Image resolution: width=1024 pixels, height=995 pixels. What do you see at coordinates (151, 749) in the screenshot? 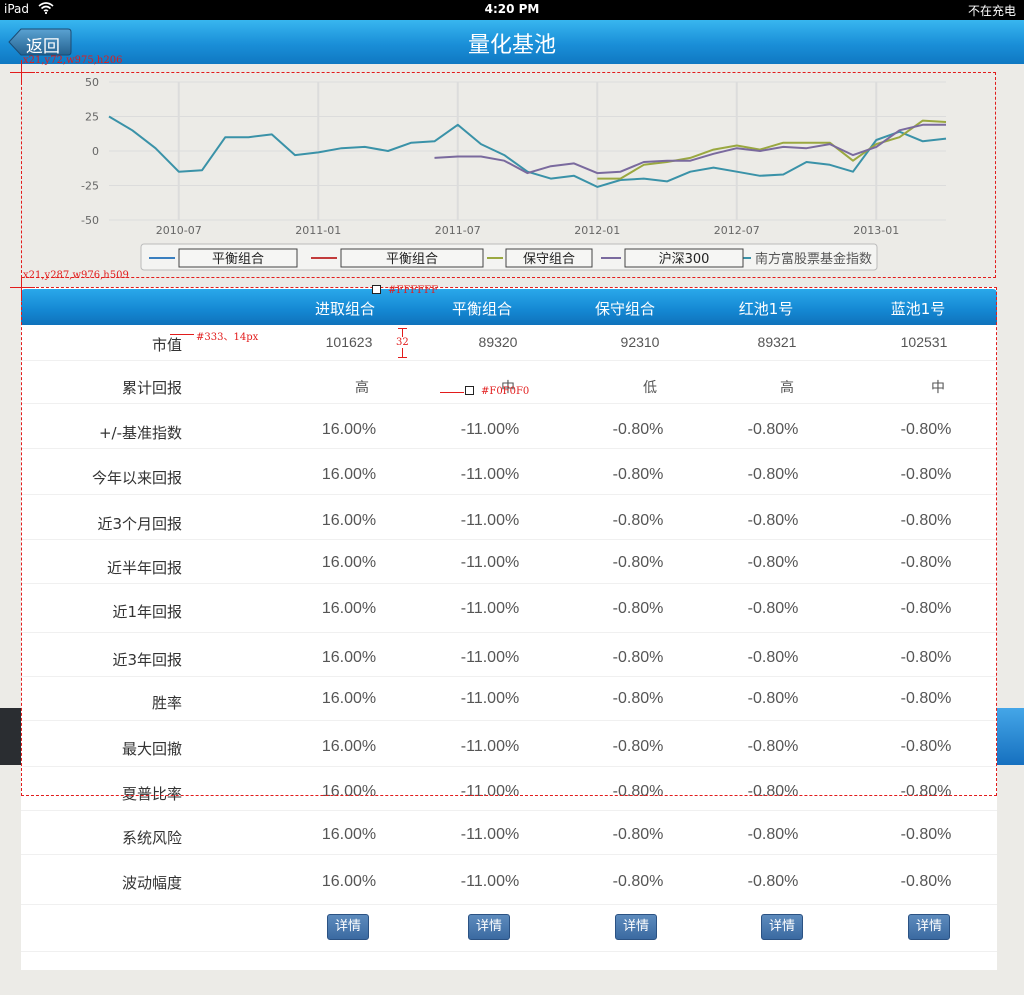
I see `row-label: 最大回撤` at bounding box center [151, 749].